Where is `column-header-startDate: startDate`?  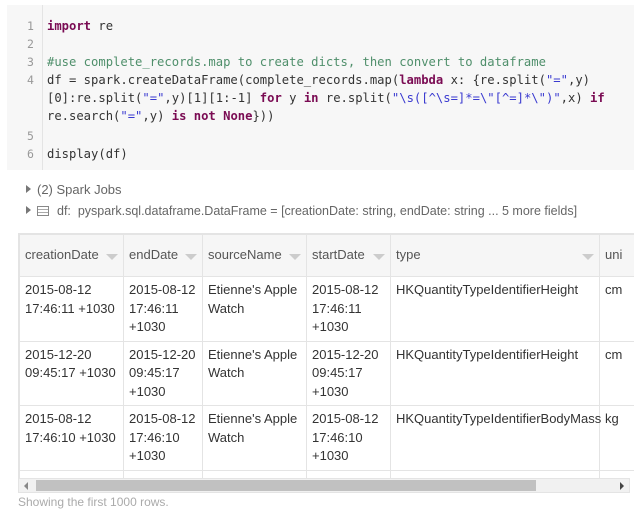
column-header-startDate: startDate is located at coordinates (349, 256).